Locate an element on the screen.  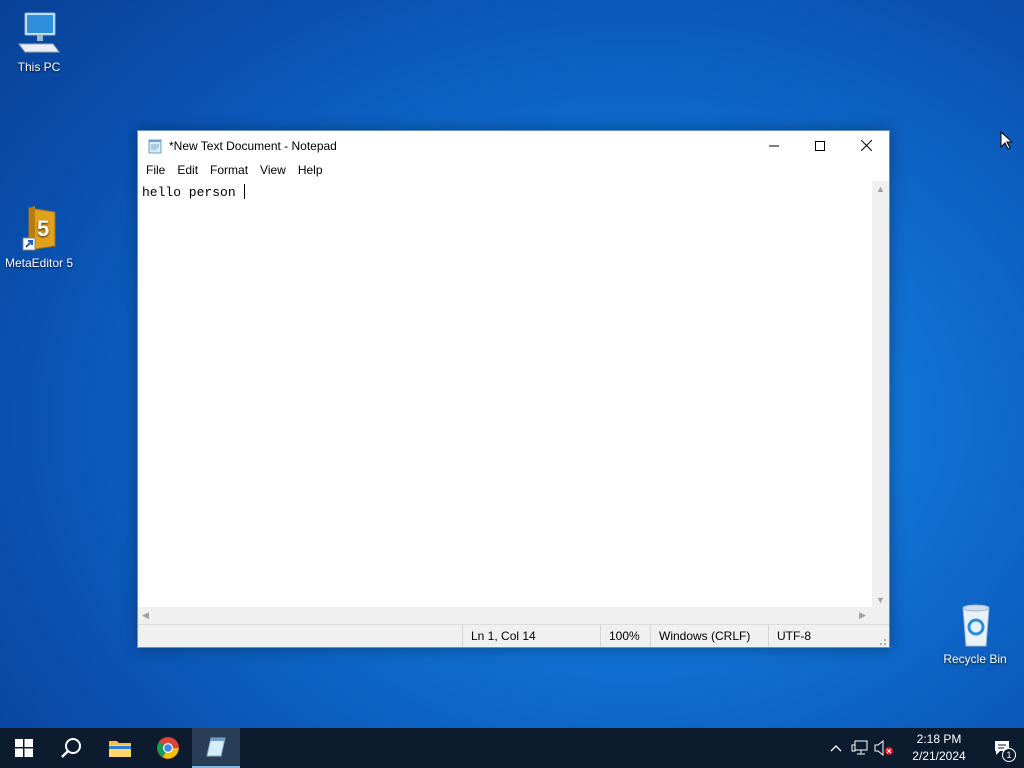
volume-button is located at coordinates (884, 748).